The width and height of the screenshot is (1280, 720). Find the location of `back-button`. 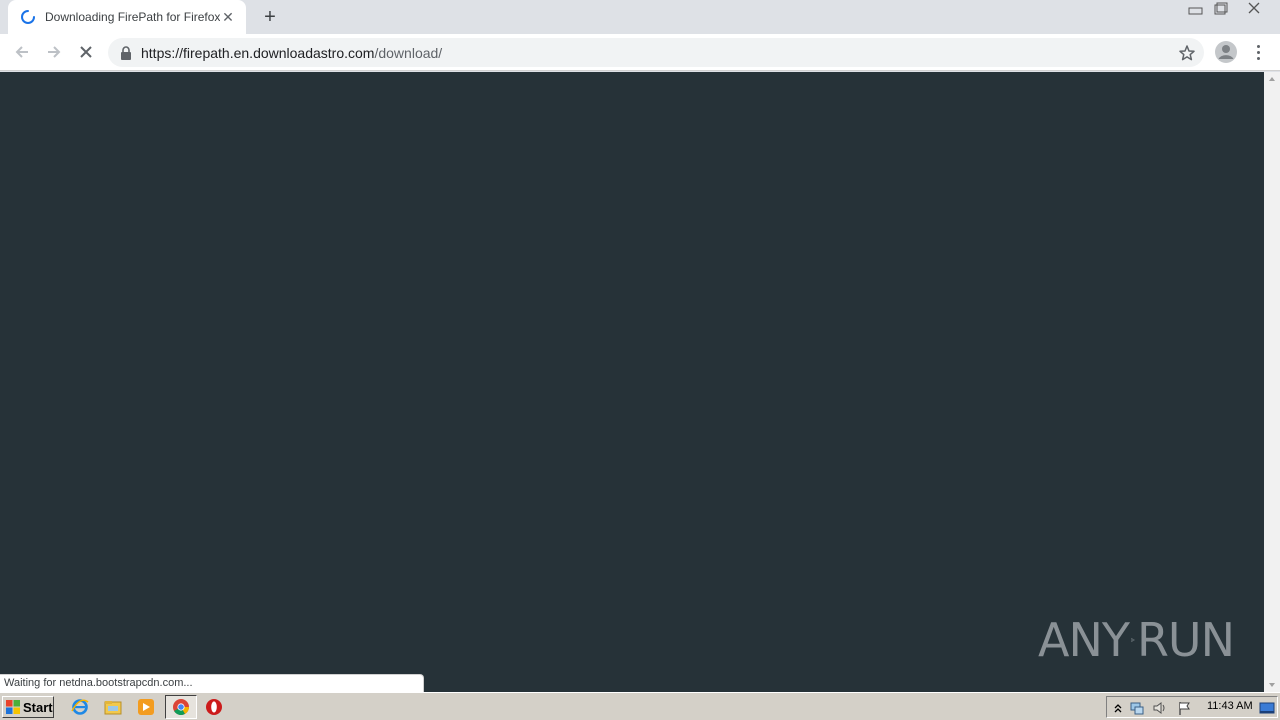

back-button is located at coordinates (22, 52).